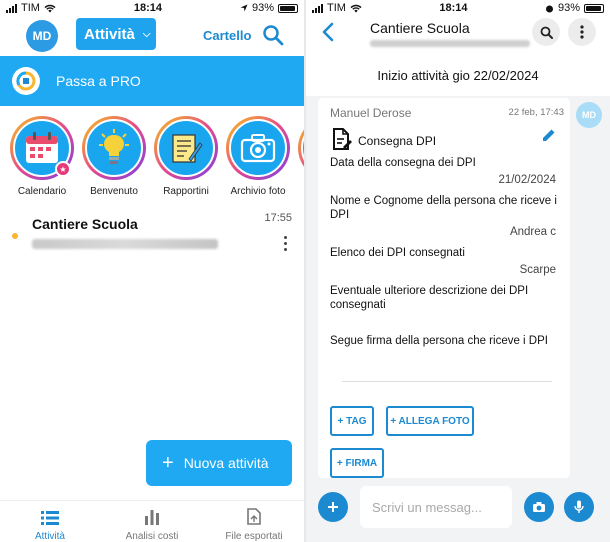 This screenshot has height=542, width=610. Describe the element at coordinates (114, 191) in the screenshot. I see `story-label: Benvenuto` at that location.